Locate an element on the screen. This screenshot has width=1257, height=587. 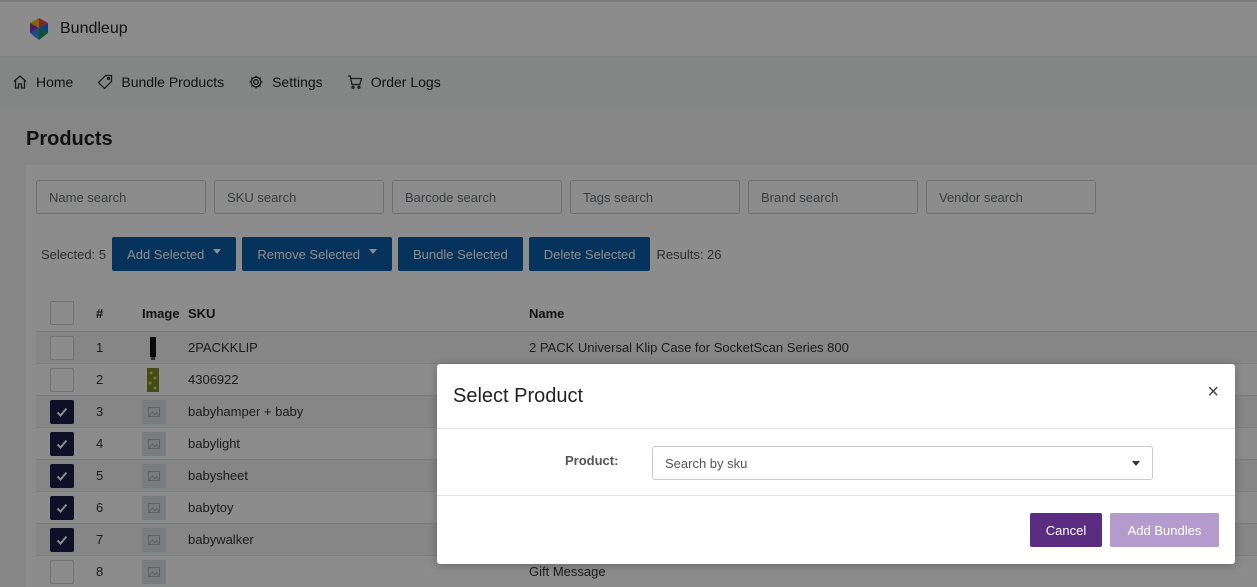
chevron-down-icon is located at coordinates (1136, 463).